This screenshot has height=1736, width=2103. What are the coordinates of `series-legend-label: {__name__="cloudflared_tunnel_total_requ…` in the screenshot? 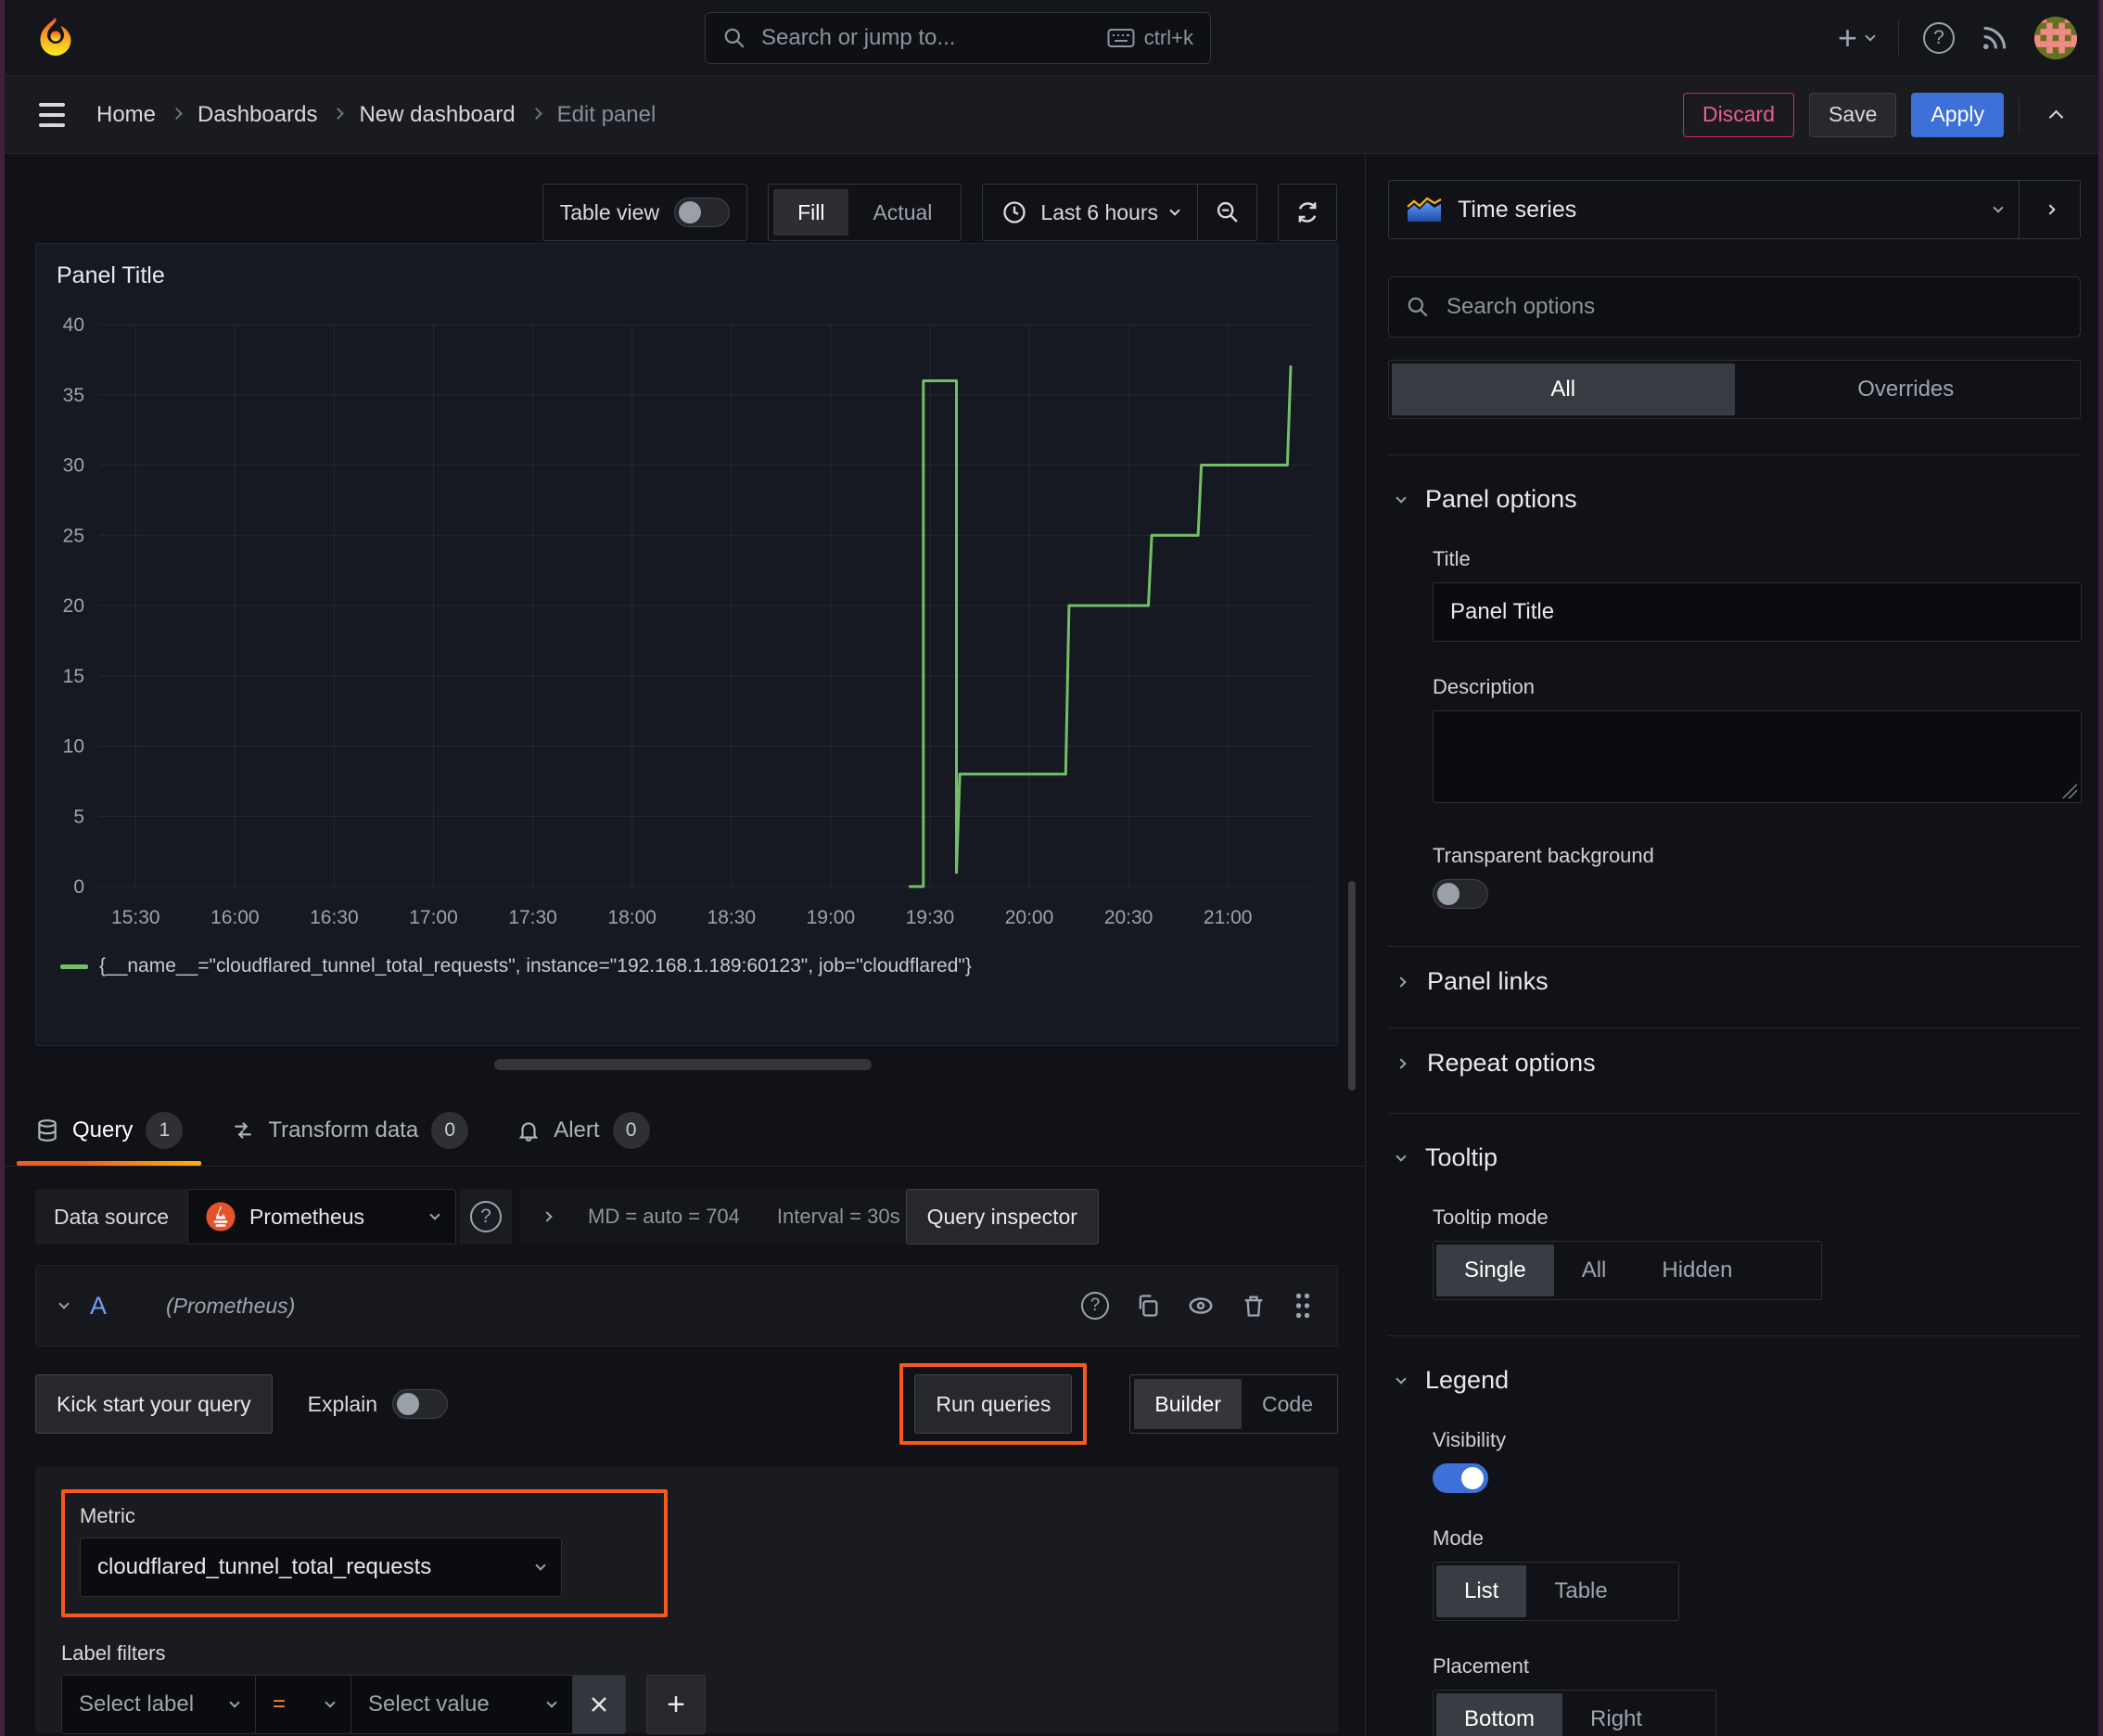 It's located at (535, 966).